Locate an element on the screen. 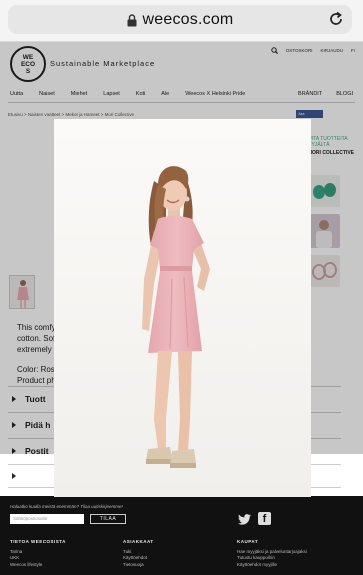 This screenshot has height=575, width=363. browser-toolbar: weecos.com is located at coordinates (181, 21).